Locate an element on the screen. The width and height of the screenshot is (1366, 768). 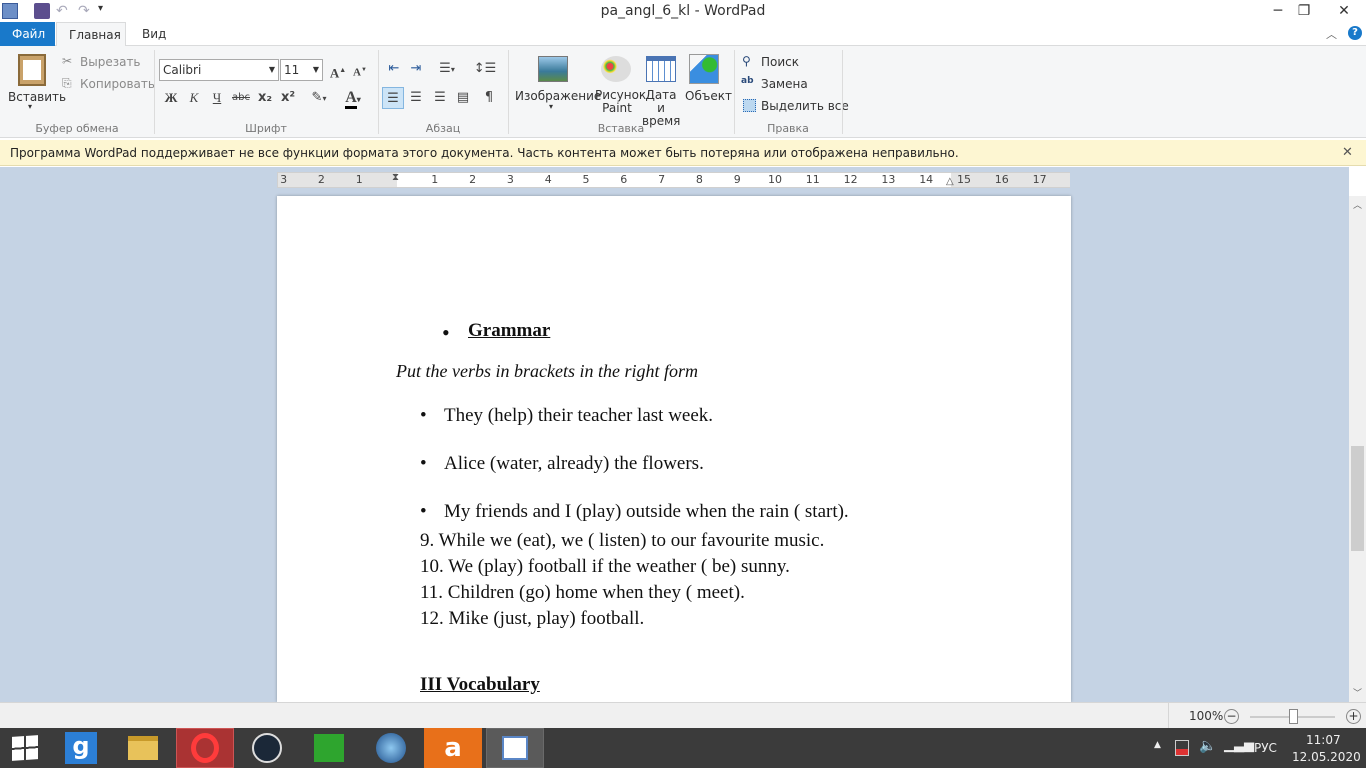
find-button: Поиск is located at coordinates (780, 62).